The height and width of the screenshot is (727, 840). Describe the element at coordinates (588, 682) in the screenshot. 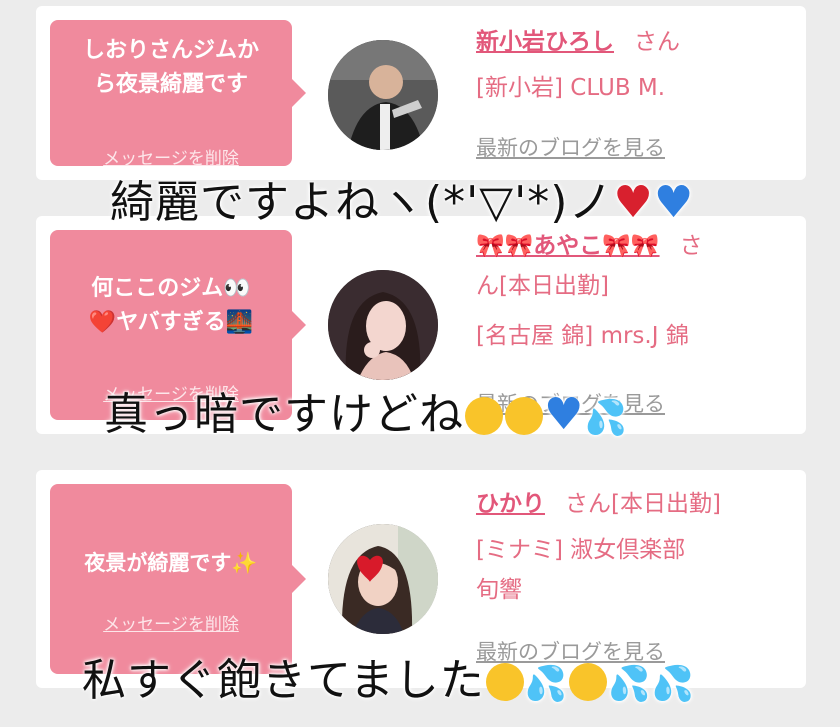

I see `grinning-sweat-icon` at that location.